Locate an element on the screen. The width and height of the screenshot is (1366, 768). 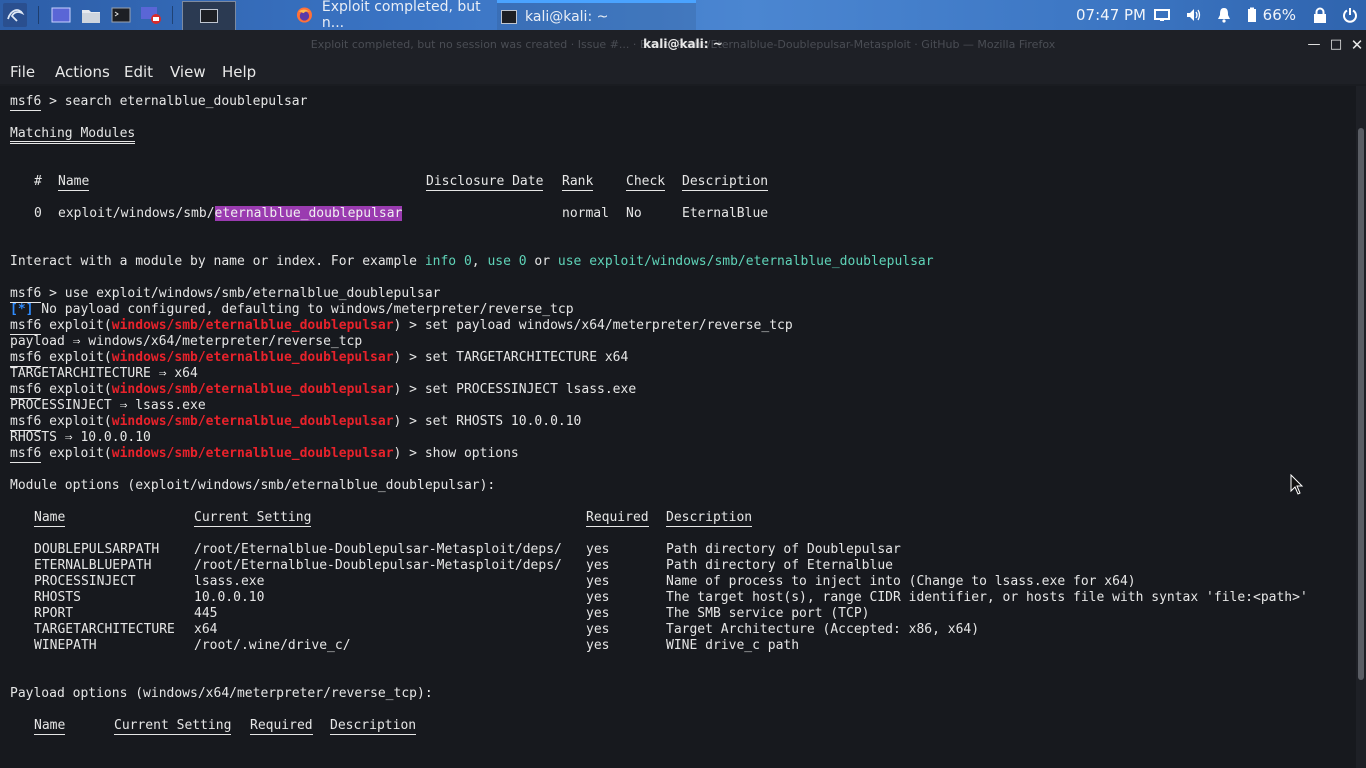
description: EternalBlue is located at coordinates (725, 213).